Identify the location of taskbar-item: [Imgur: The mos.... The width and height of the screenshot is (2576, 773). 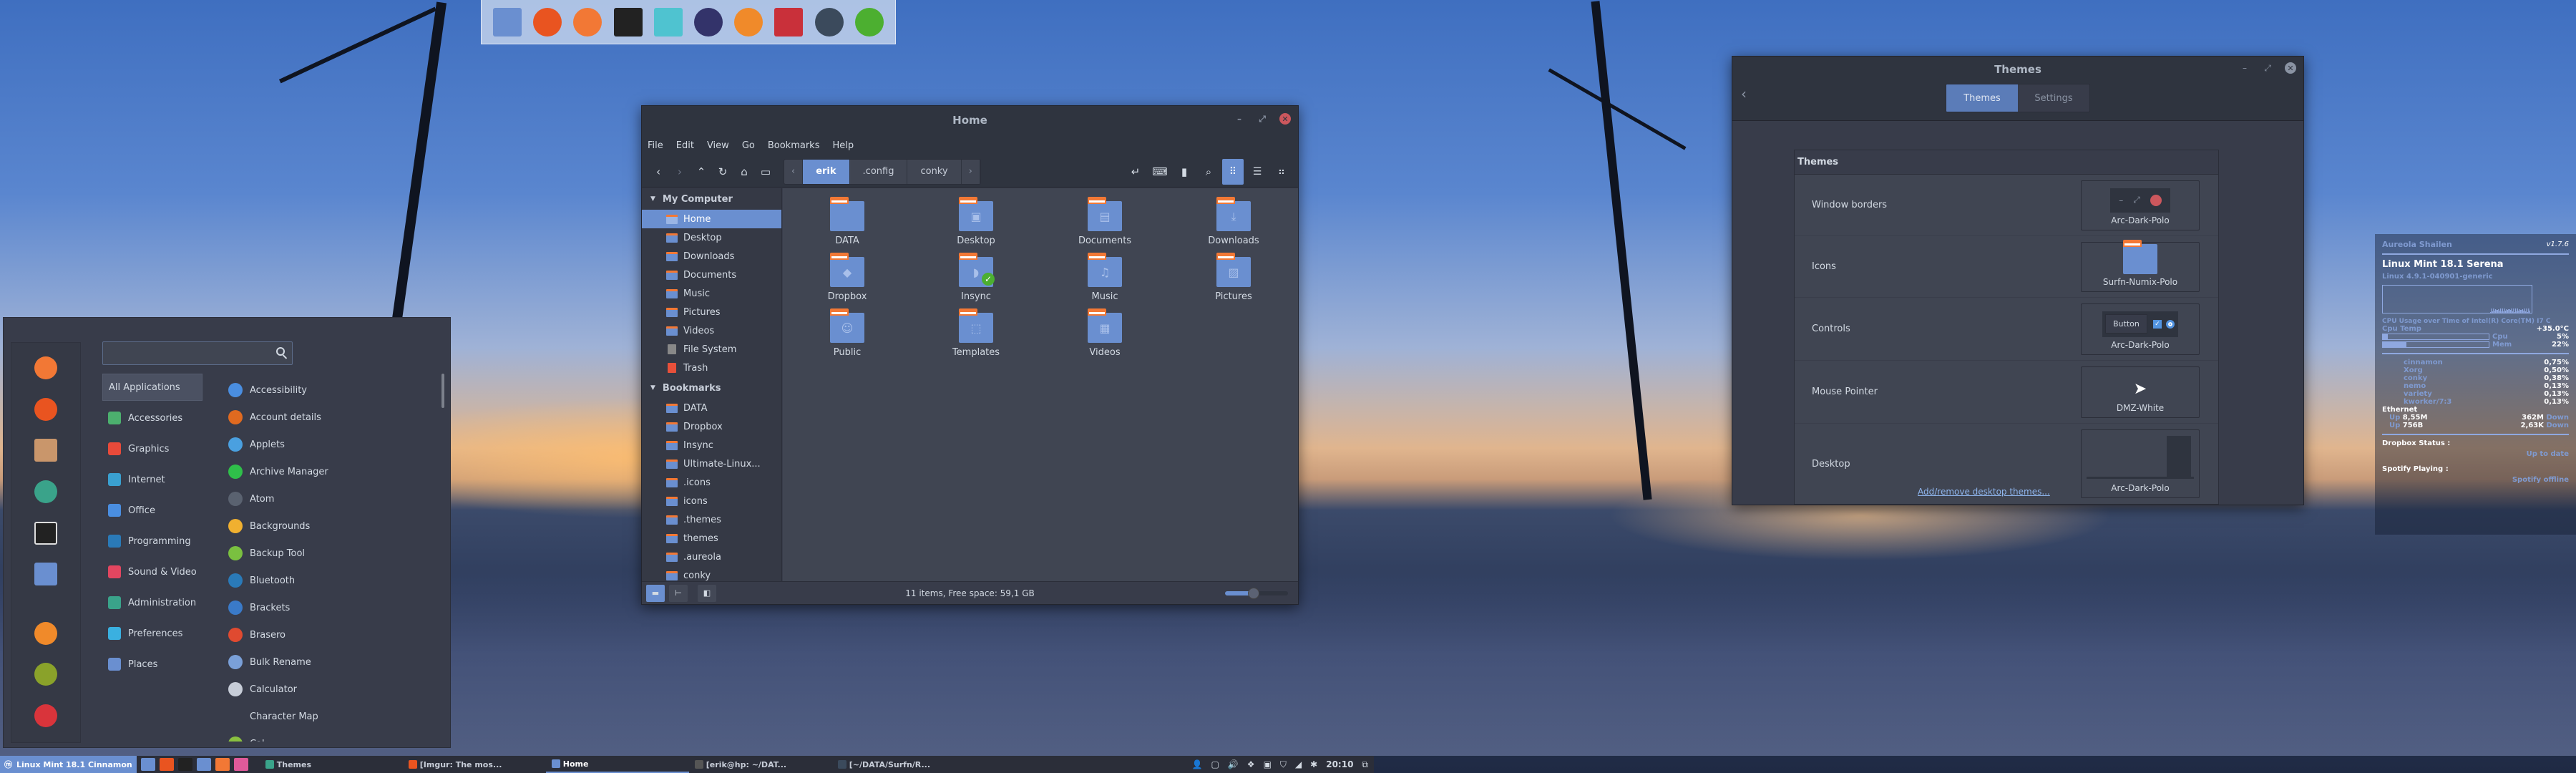
(474, 764).